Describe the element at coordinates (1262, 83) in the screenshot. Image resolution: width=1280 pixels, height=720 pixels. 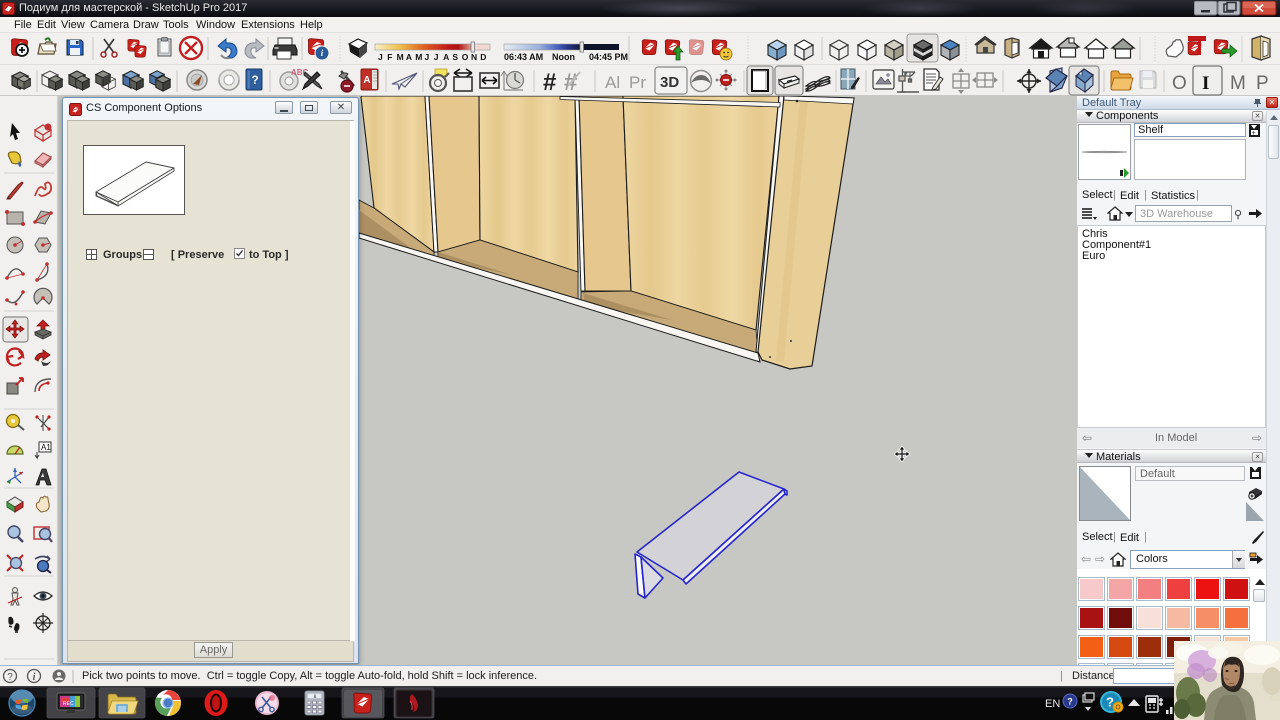
I see `svg-text: P` at that location.